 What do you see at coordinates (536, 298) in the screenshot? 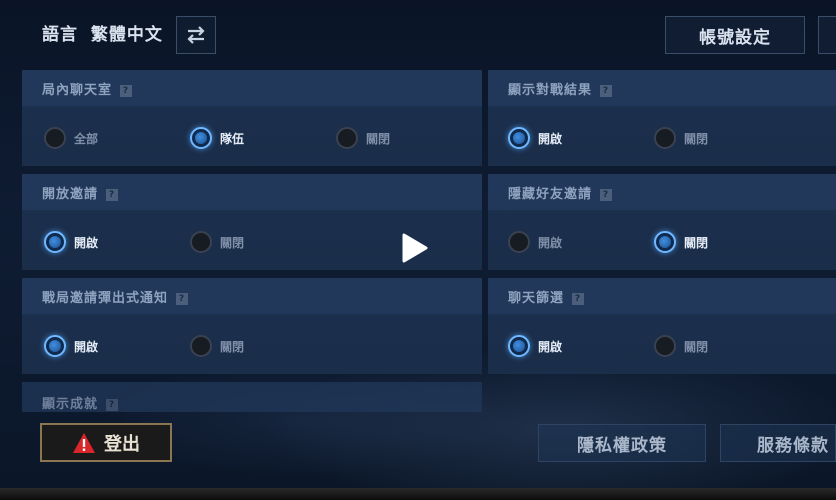
I see `panel-title-text: 聊天篩選` at bounding box center [536, 298].